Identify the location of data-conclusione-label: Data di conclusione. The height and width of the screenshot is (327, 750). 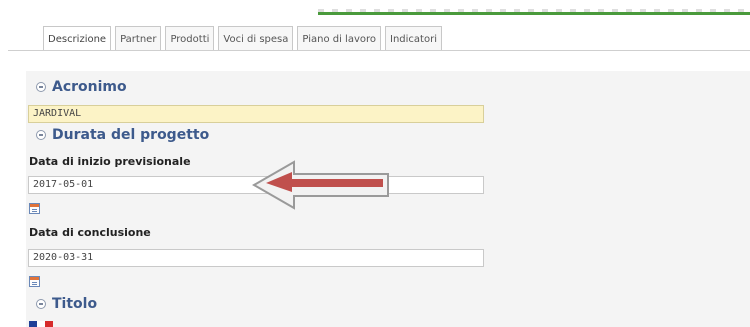
(90, 232).